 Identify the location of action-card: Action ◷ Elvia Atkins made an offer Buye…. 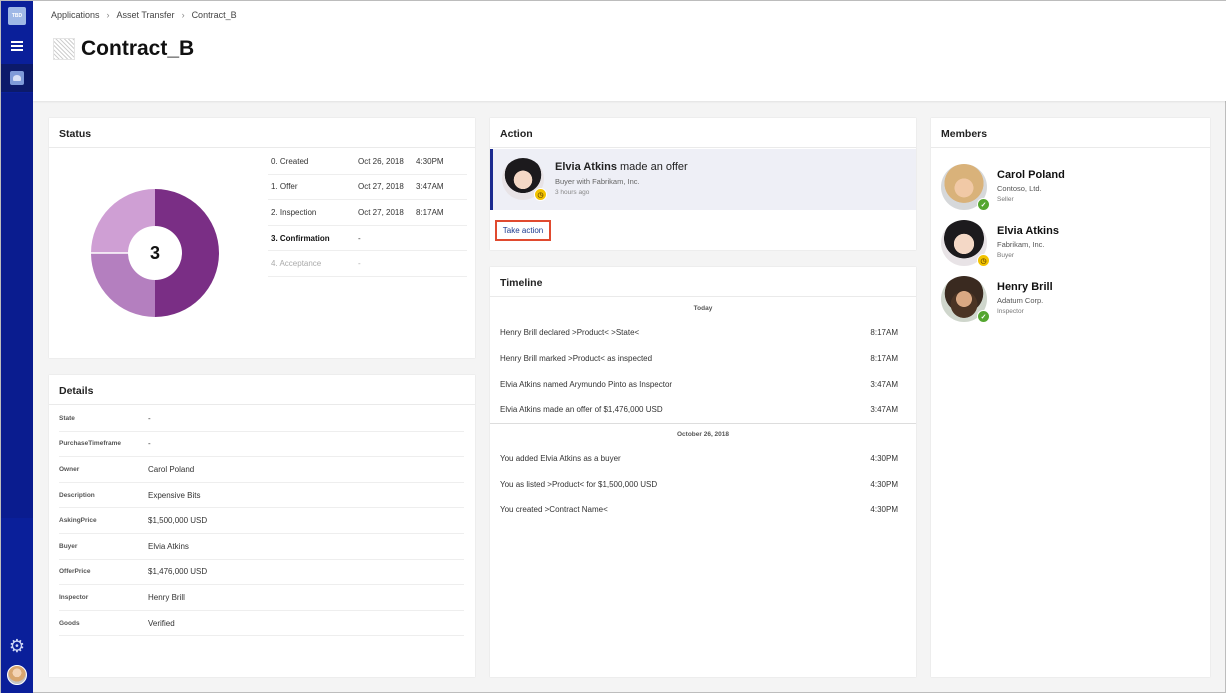
(703, 184).